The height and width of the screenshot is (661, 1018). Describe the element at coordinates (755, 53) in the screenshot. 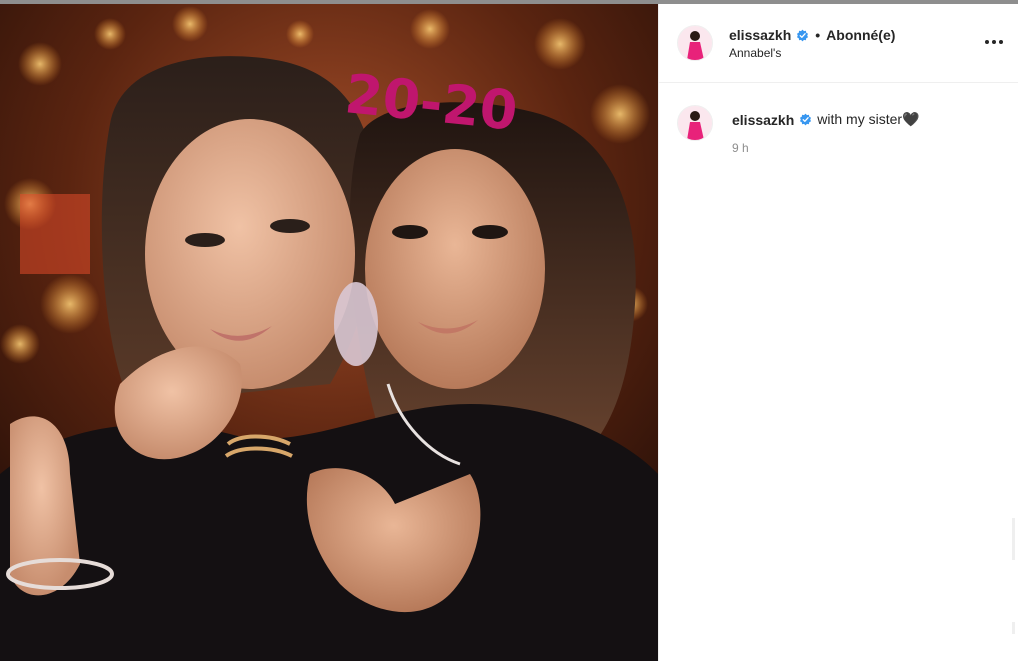

I see `location-link: Annabel's` at that location.